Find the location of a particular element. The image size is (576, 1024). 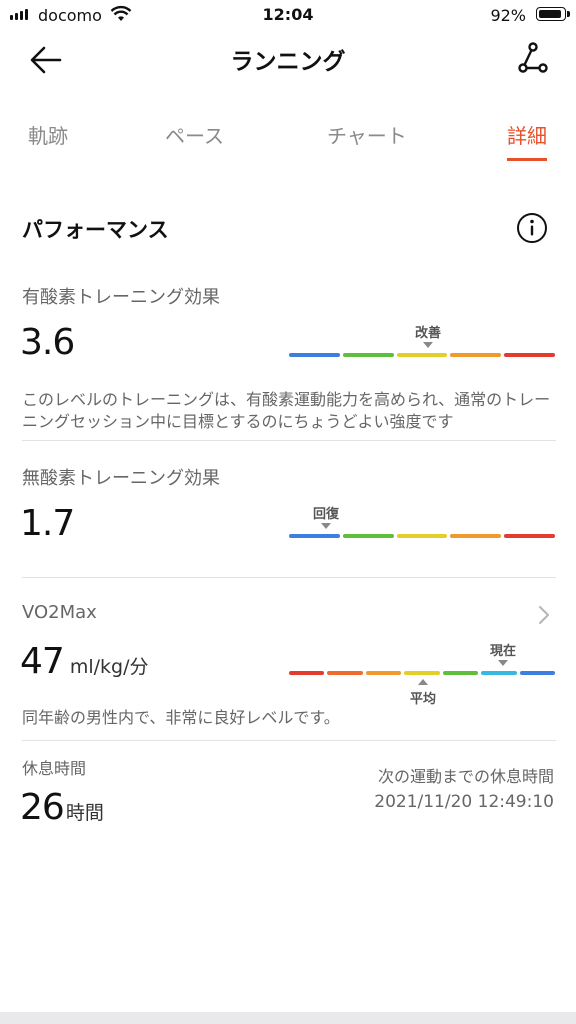

anaerobic-label: 無酸素トレーニング効果 is located at coordinates (121, 478).